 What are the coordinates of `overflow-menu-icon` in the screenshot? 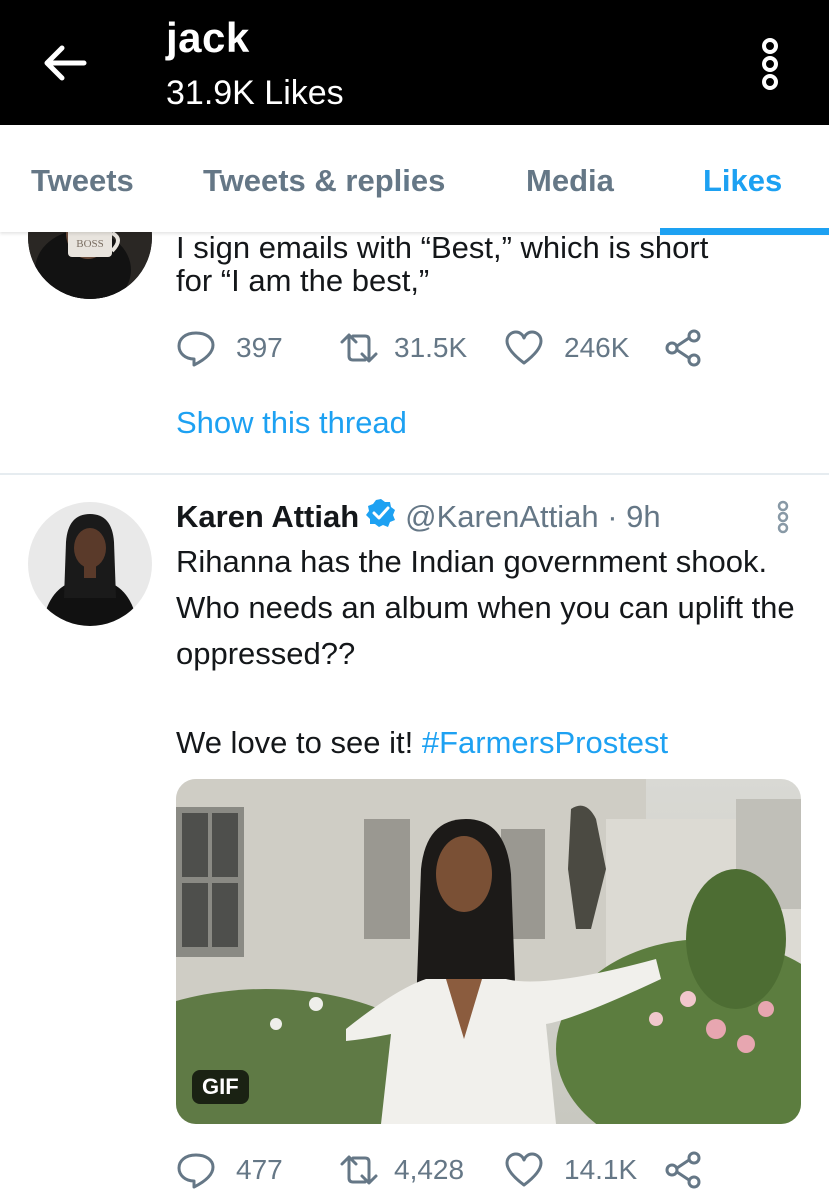 It's located at (770, 64).